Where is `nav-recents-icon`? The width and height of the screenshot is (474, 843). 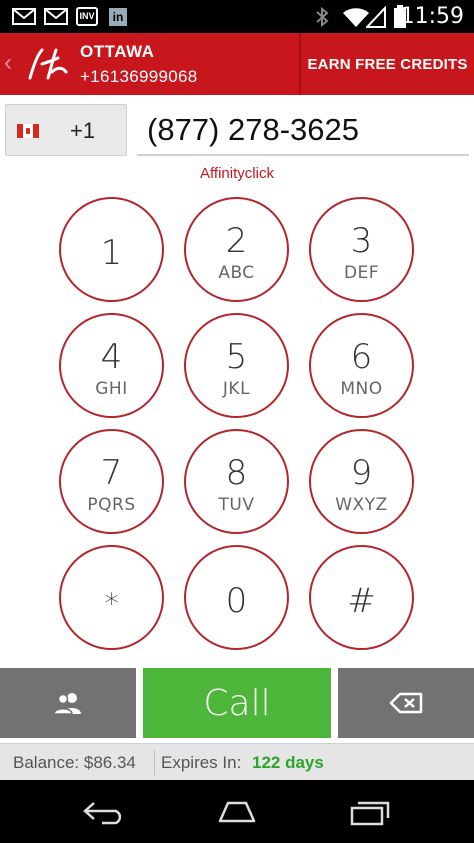
nav-recents-icon is located at coordinates (370, 813).